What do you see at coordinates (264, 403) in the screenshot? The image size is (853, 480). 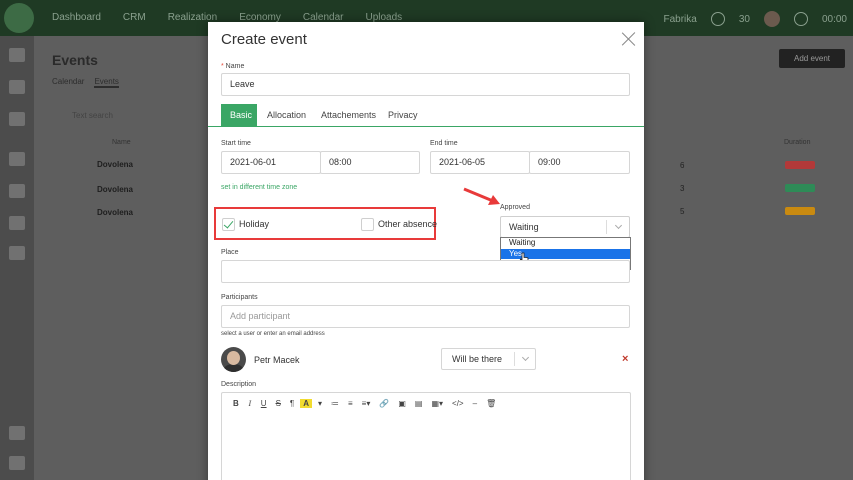 I see `underline-button: U` at bounding box center [264, 403].